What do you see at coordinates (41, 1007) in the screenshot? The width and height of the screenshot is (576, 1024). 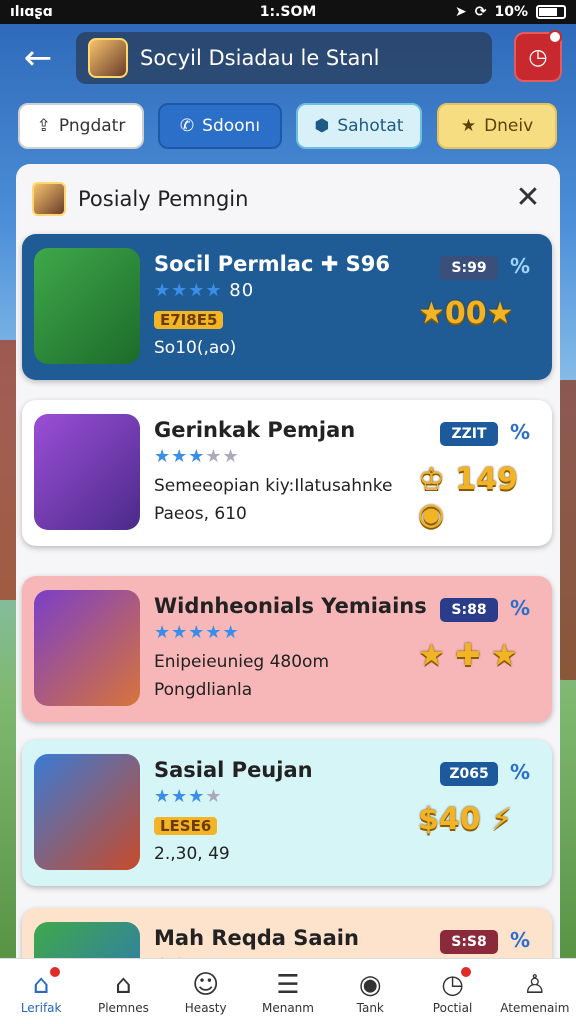 I see `tab-label: Lerifak` at bounding box center [41, 1007].